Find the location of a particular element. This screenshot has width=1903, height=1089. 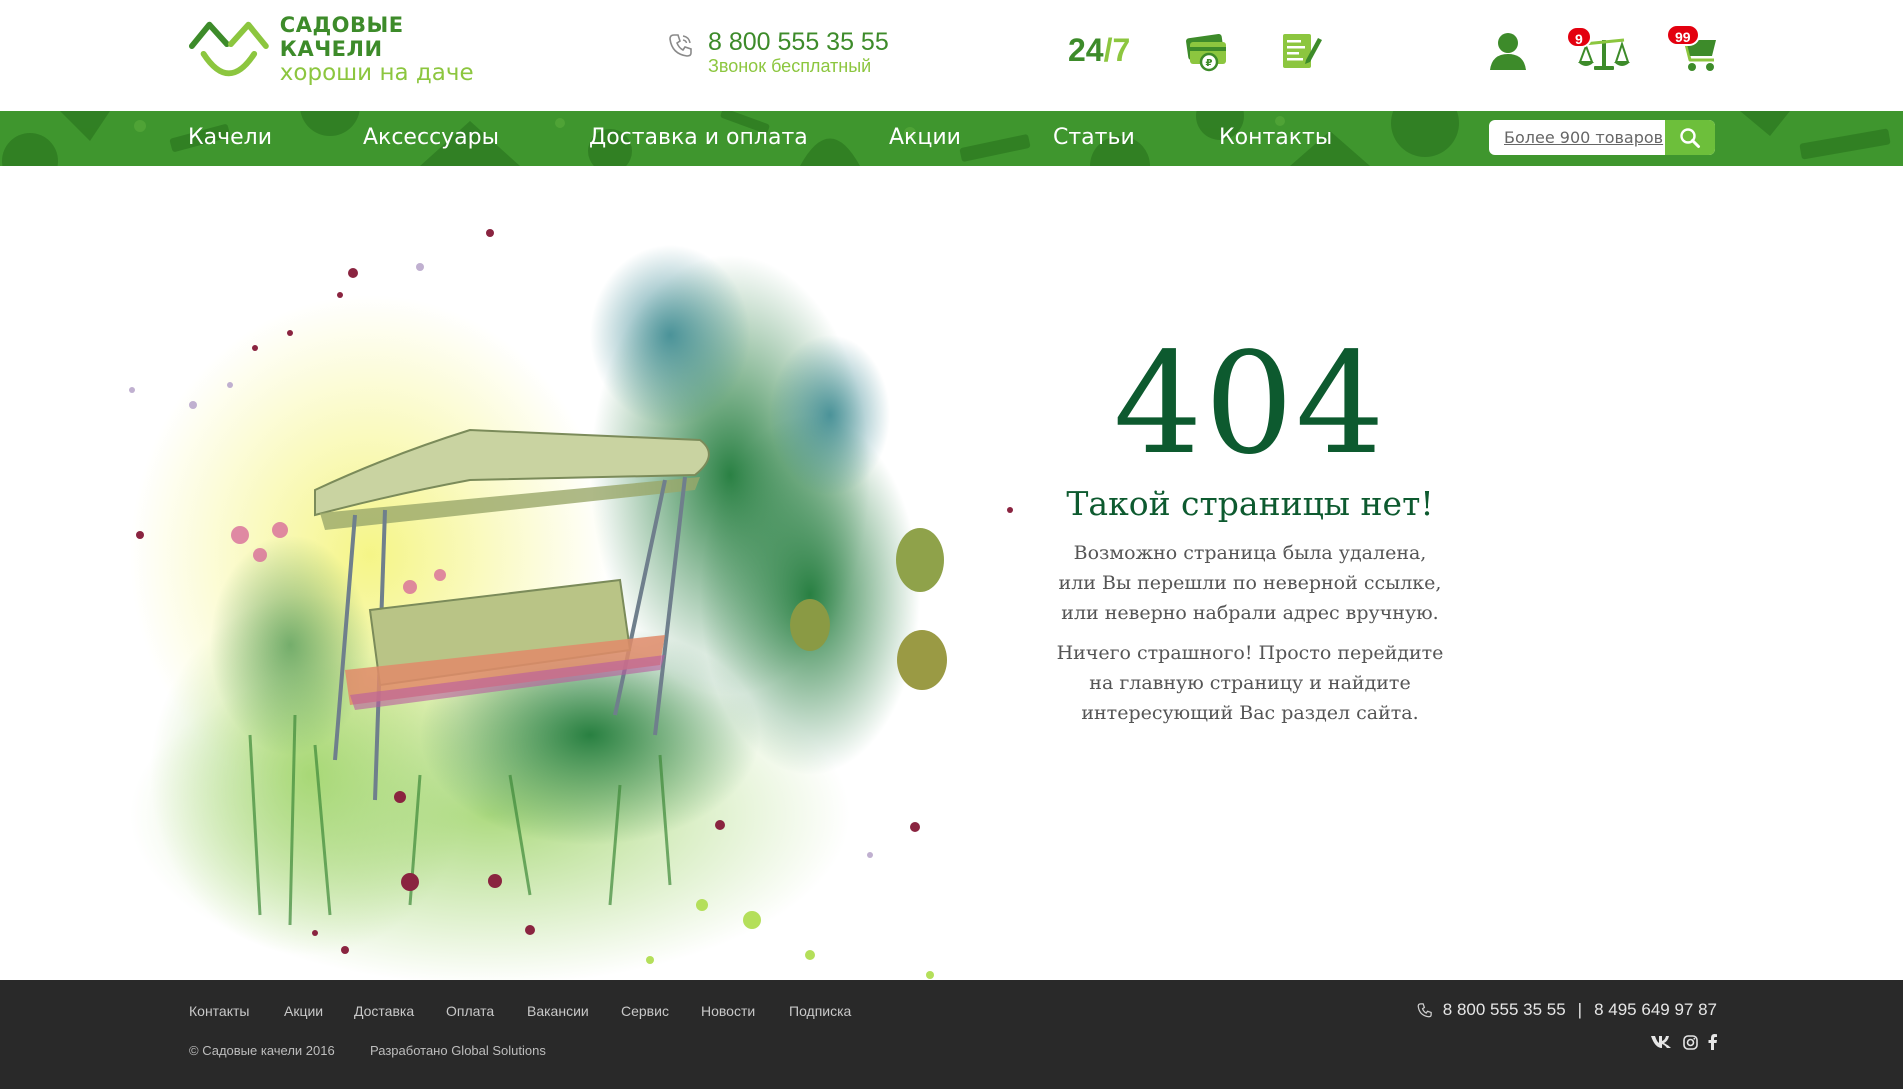

error-code: 404 is located at coordinates (1250, 404).